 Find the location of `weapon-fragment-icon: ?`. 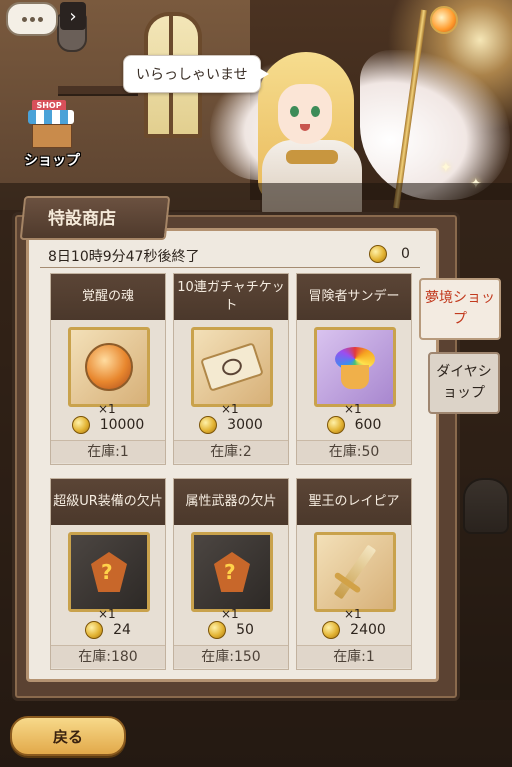

weapon-fragment-icon: ? is located at coordinates (232, 572).